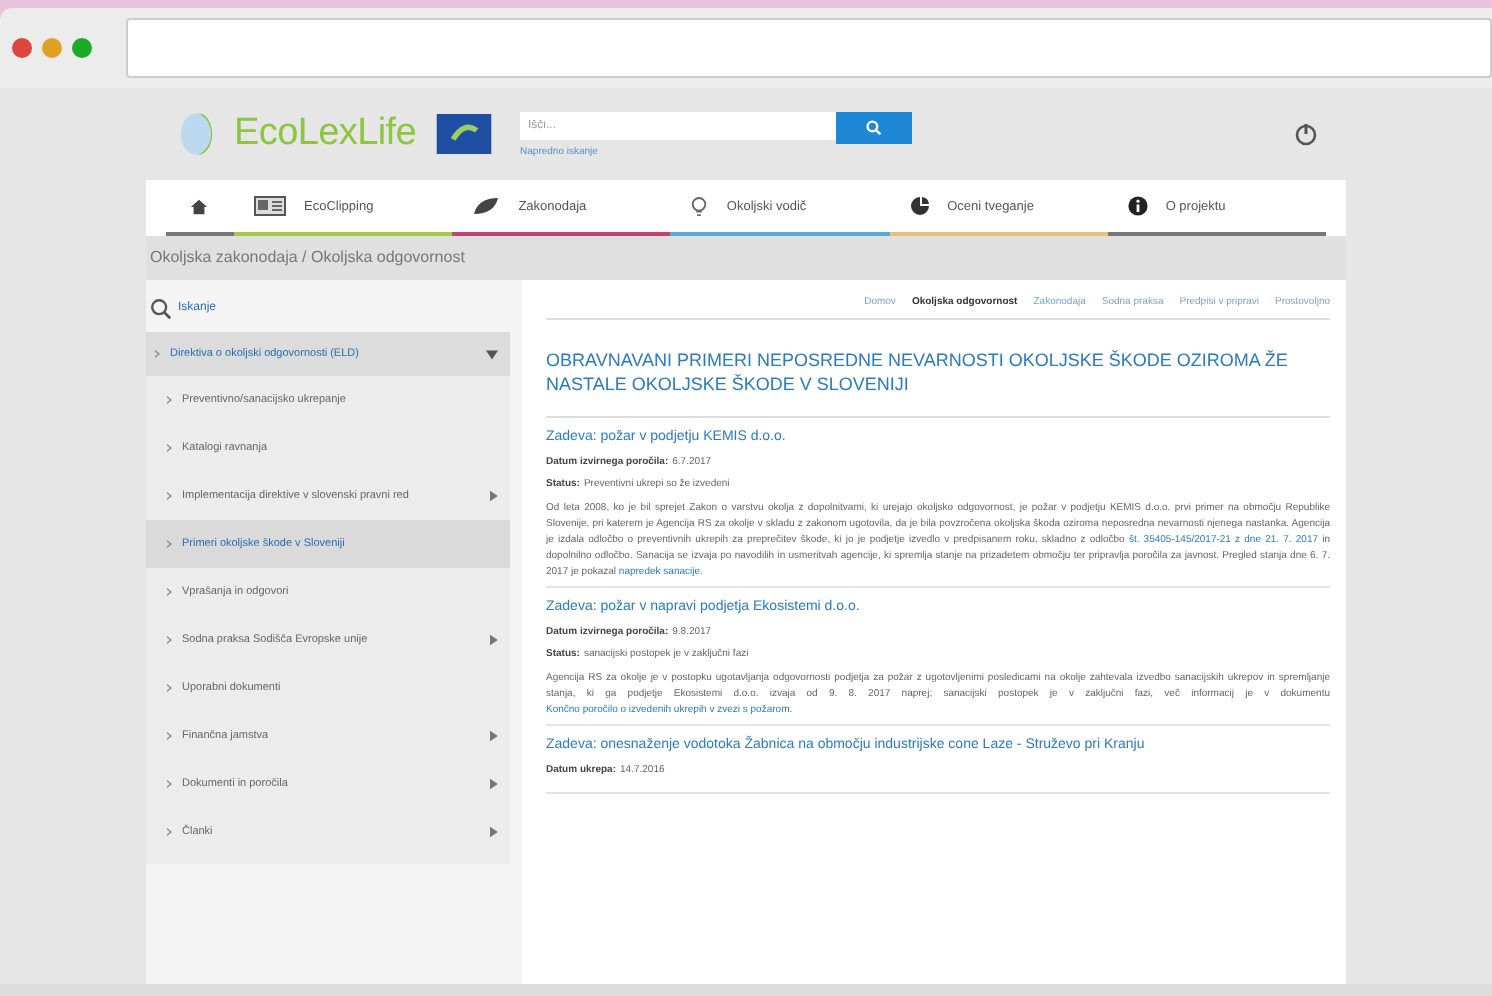  What do you see at coordinates (919, 206) in the screenshot?
I see `pie-chart-icon` at bounding box center [919, 206].